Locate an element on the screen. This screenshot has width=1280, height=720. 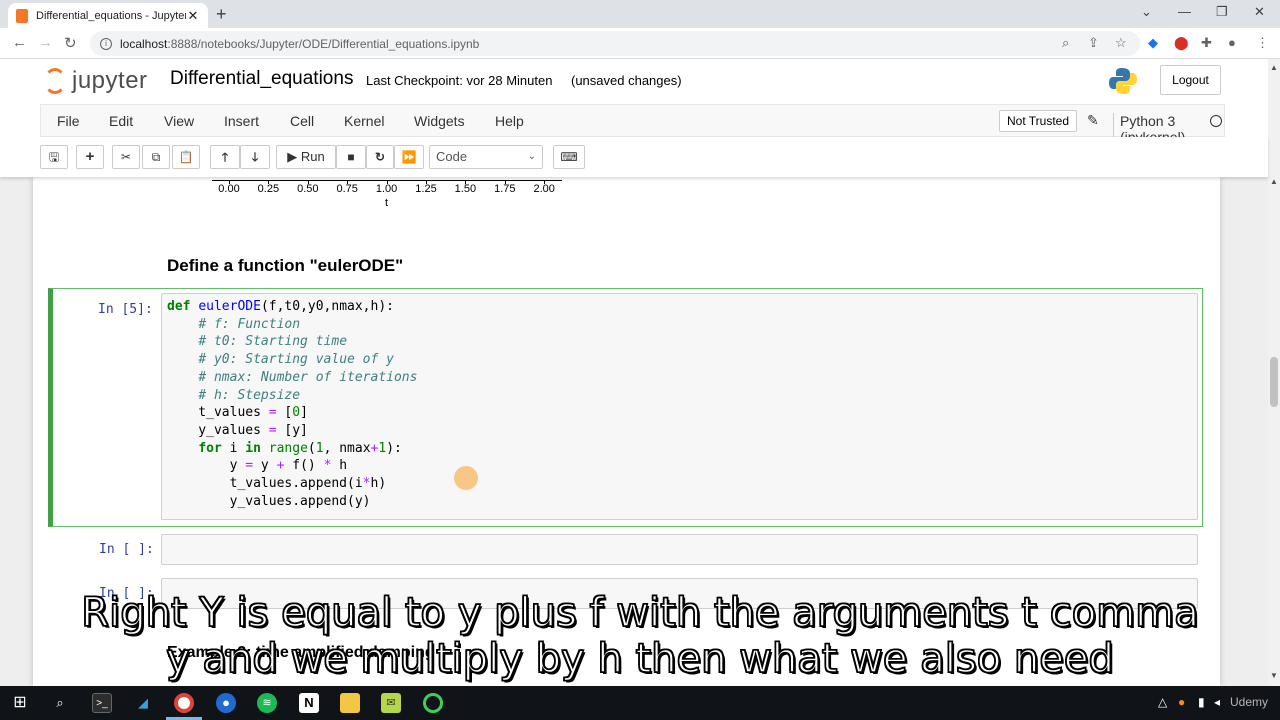
plot-x-tick-label: 0.75 is located at coordinates (347, 189).